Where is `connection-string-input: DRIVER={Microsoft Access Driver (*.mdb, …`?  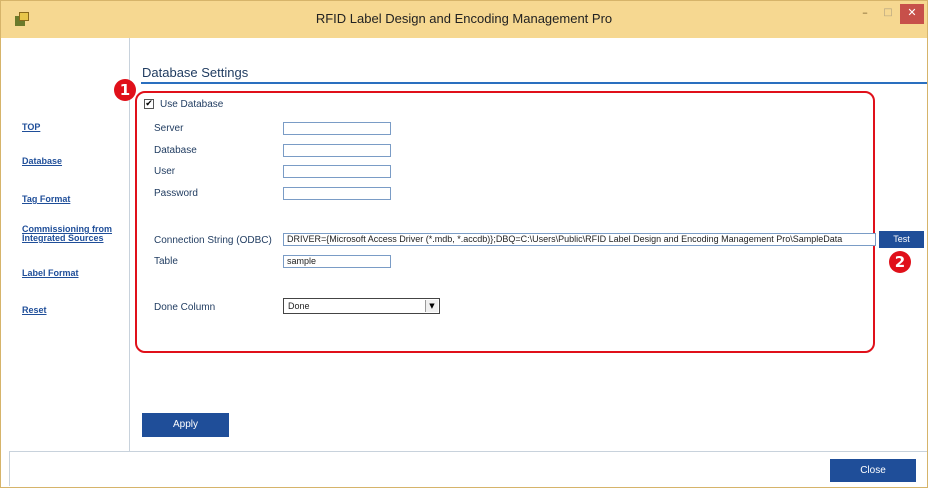 connection-string-input: DRIVER={Microsoft Access Driver (*.mdb, … is located at coordinates (579, 239).